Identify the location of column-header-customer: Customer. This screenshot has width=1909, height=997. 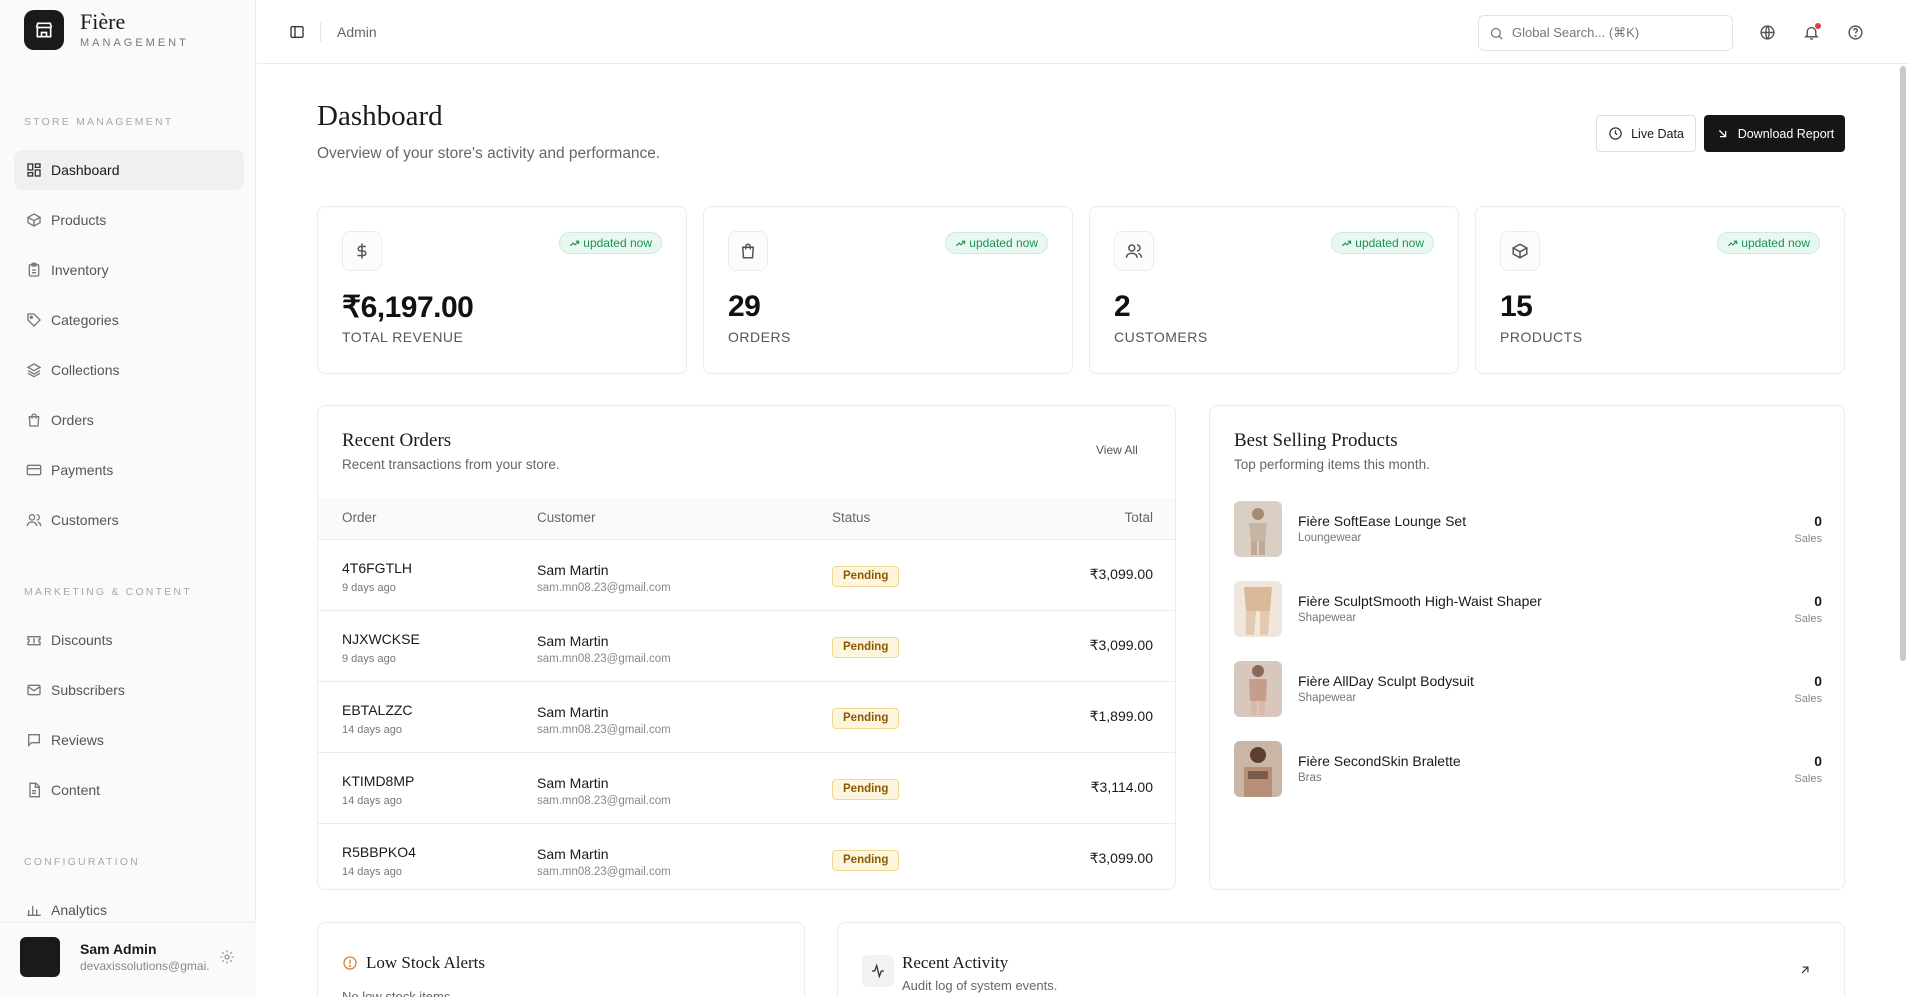
(566, 517).